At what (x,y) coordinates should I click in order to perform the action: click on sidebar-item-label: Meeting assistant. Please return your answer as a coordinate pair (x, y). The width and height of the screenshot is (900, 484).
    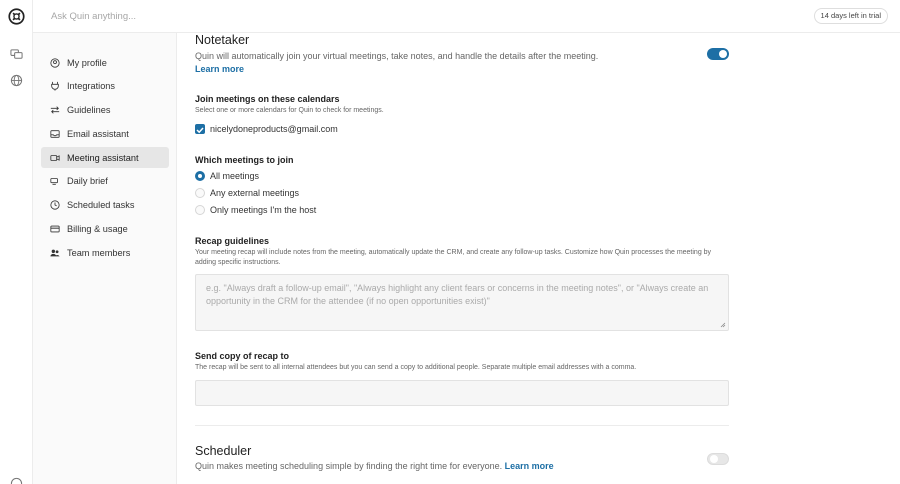
    Looking at the image, I should click on (103, 157).